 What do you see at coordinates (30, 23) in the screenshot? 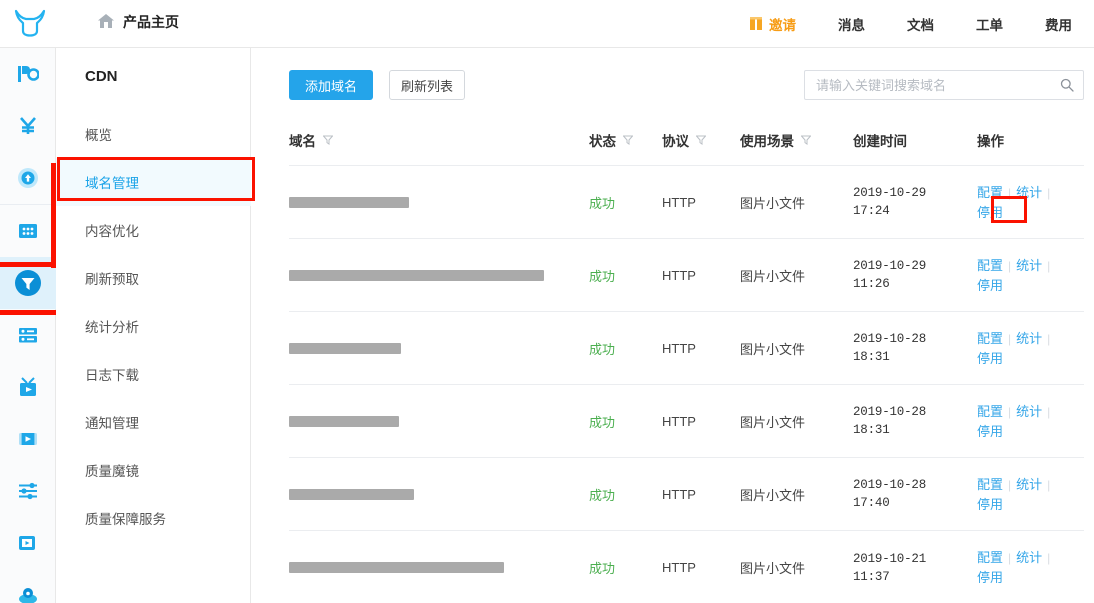
I see `ucloud-ox-logo-icon` at bounding box center [30, 23].